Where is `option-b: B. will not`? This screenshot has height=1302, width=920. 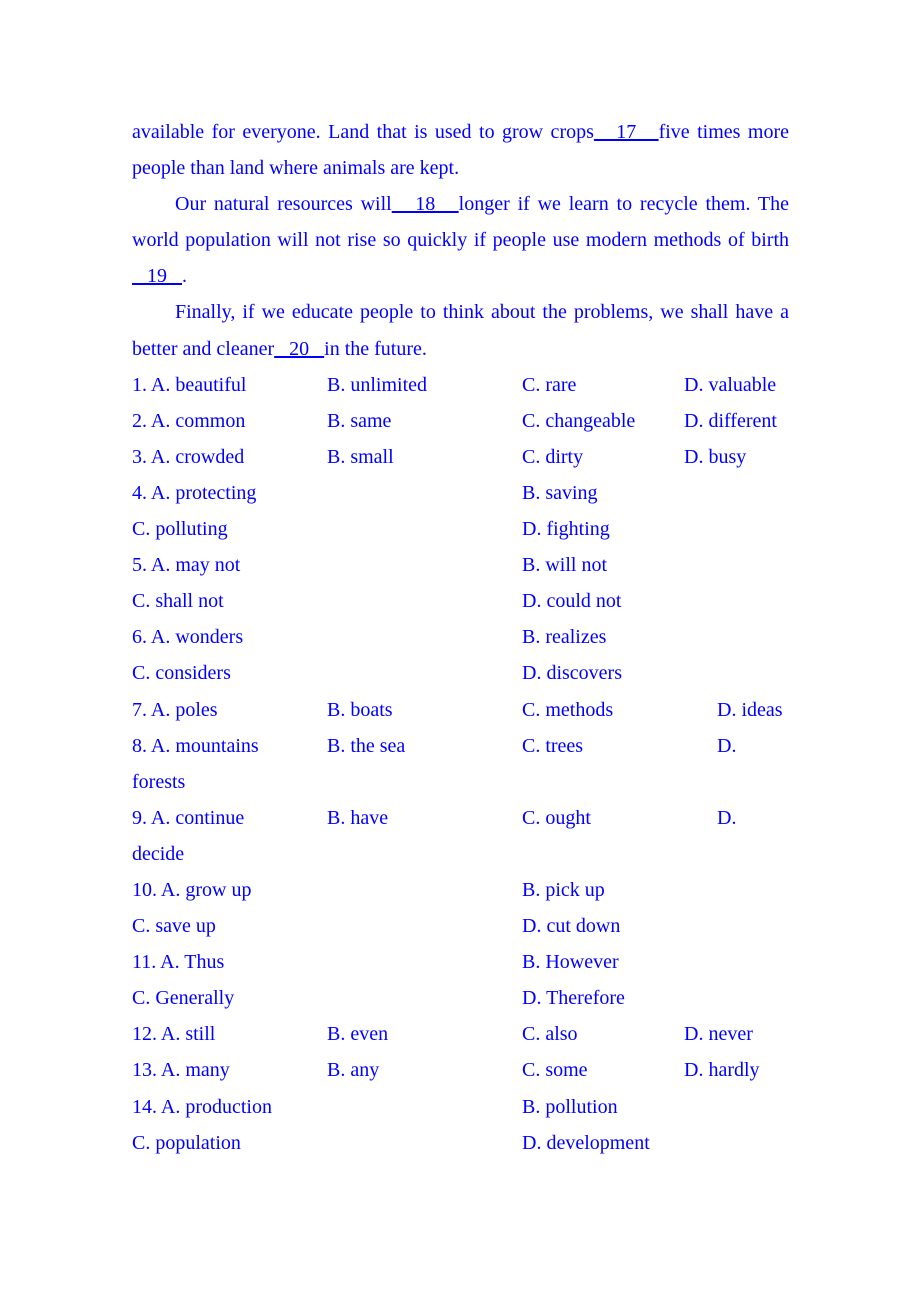
option-b: B. will not is located at coordinates (565, 565).